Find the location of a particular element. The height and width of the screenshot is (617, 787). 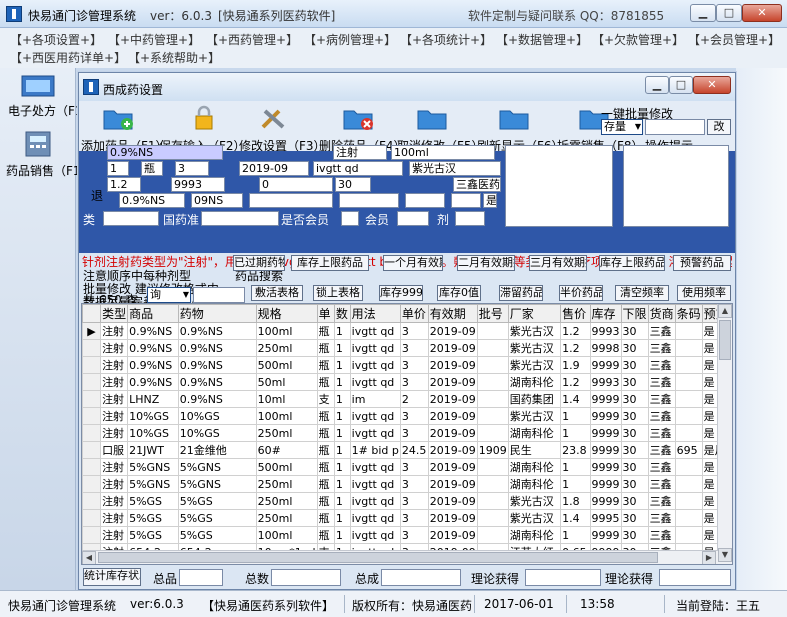

unlock-grid-button: 敷活表格 is located at coordinates (277, 293).